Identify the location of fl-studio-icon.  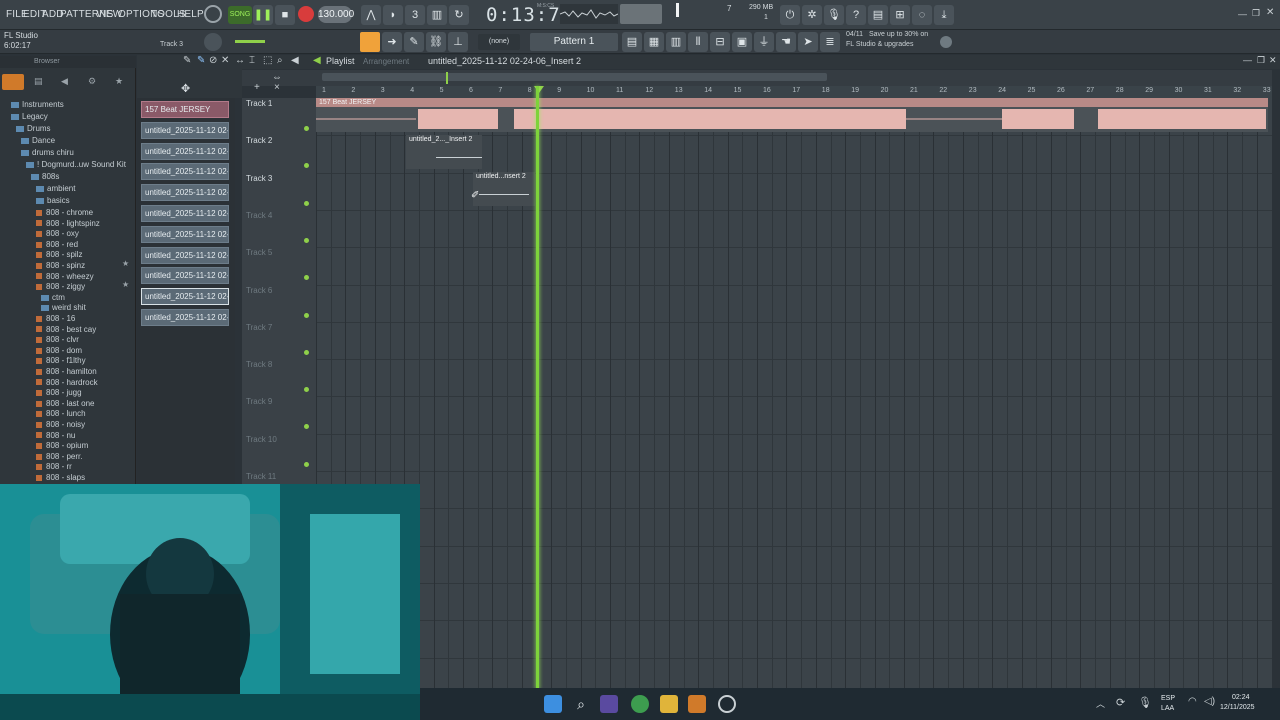
(697, 704).